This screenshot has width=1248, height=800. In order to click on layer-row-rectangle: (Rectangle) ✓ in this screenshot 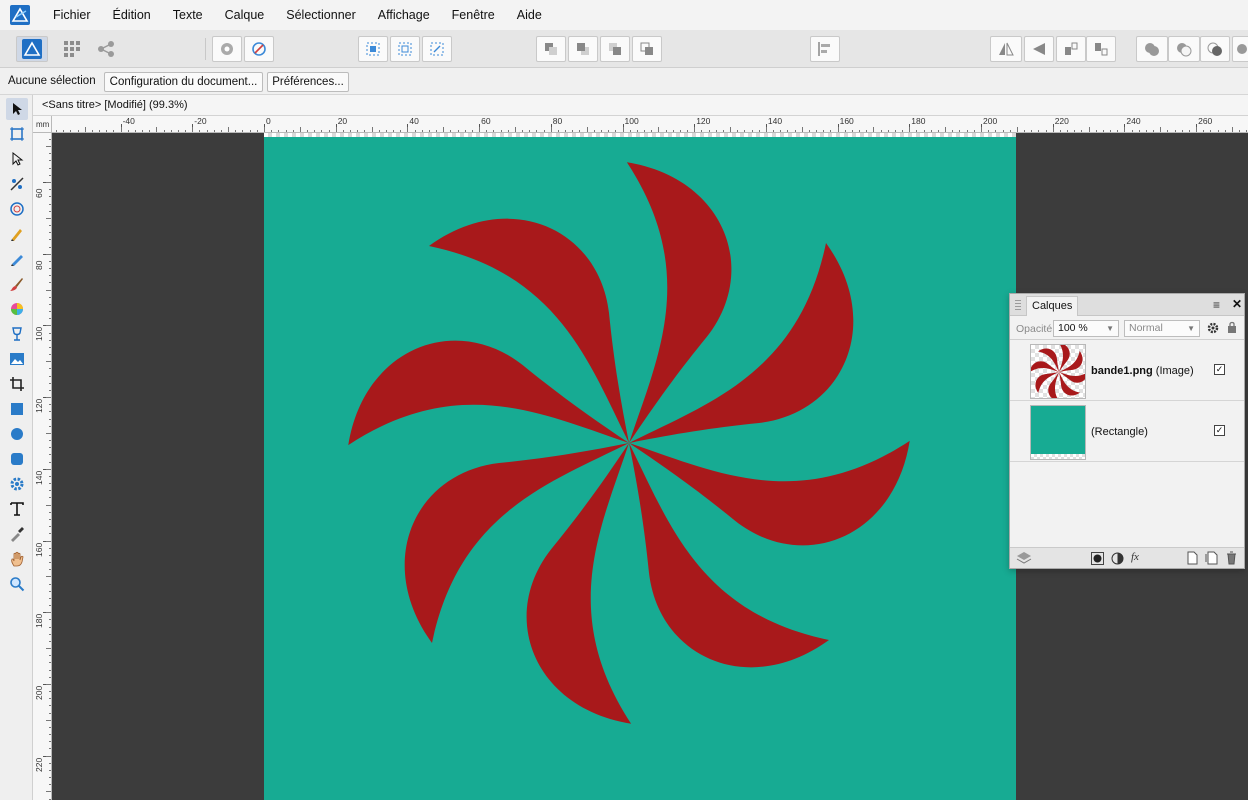, I will do `click(1127, 432)`.